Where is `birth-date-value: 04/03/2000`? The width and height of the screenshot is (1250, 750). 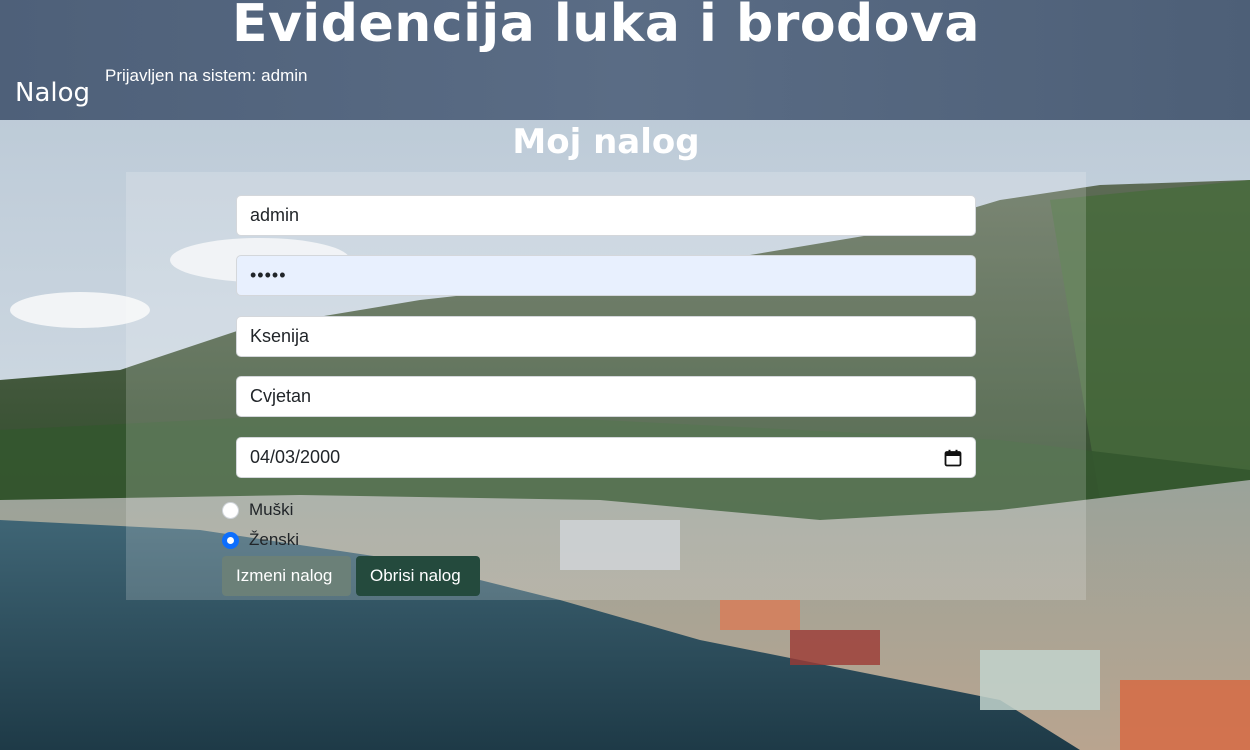 birth-date-value: 04/03/2000 is located at coordinates (295, 457).